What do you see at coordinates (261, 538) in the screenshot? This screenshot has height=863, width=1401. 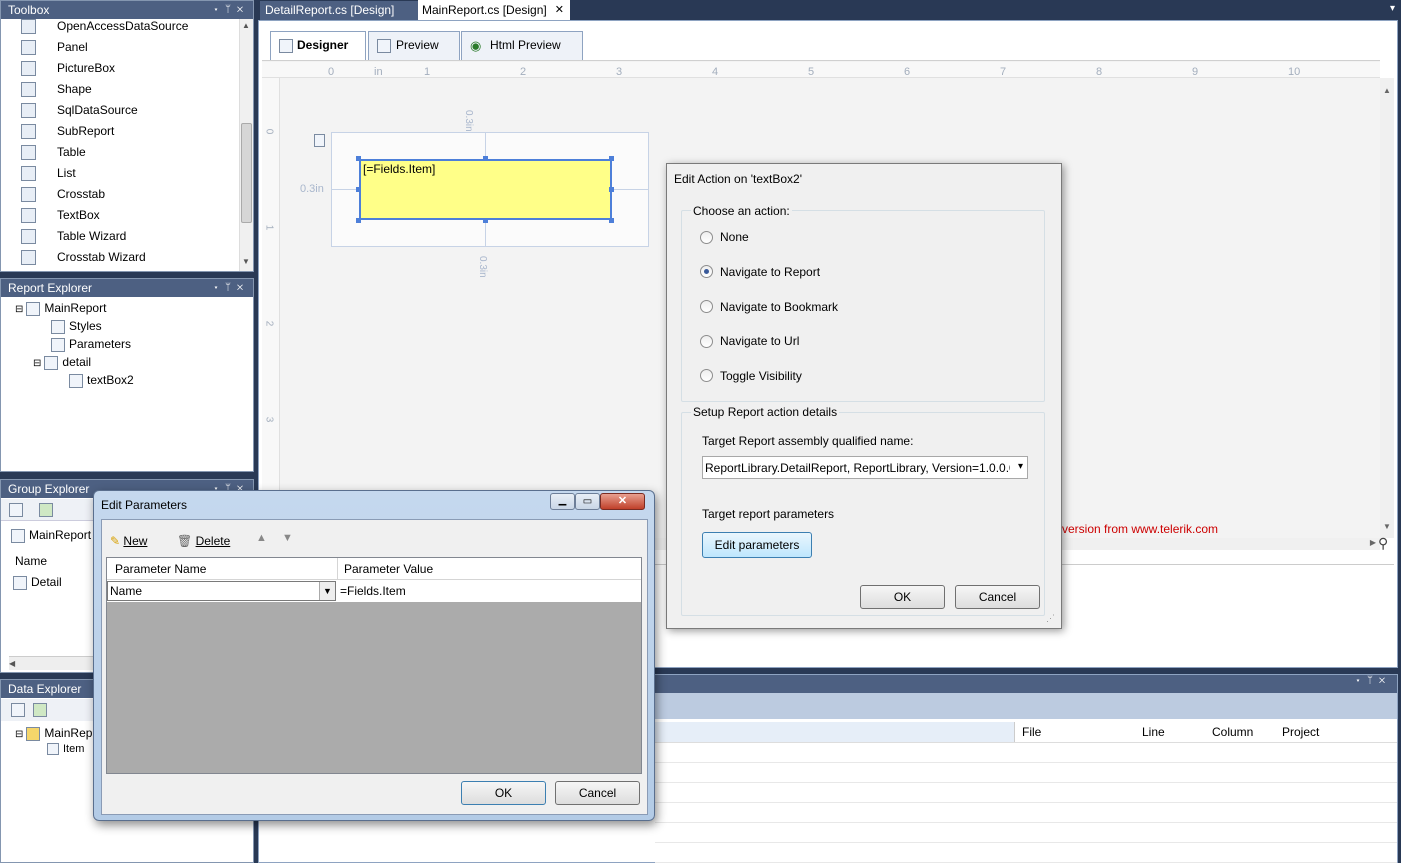 I see `move-up-icon: ▲` at bounding box center [261, 538].